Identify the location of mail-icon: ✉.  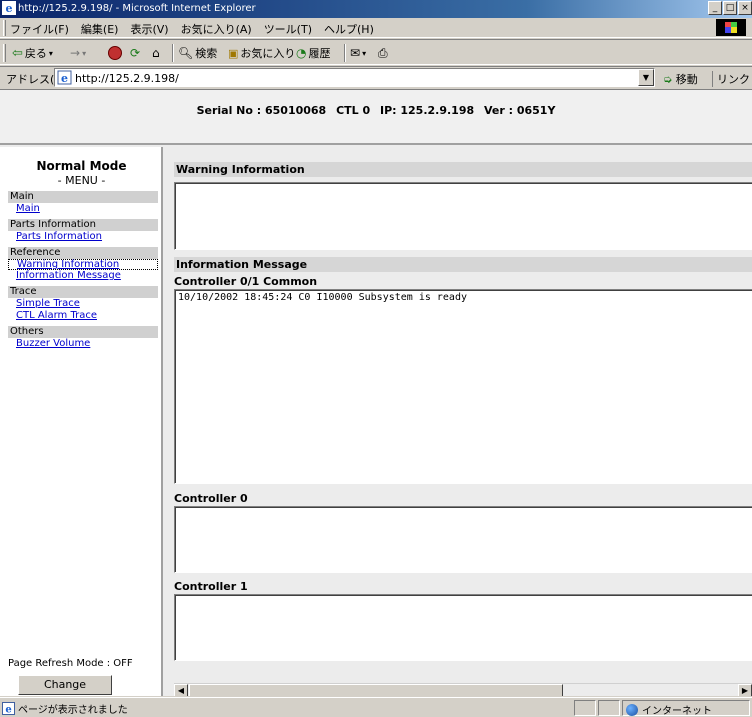
(355, 53).